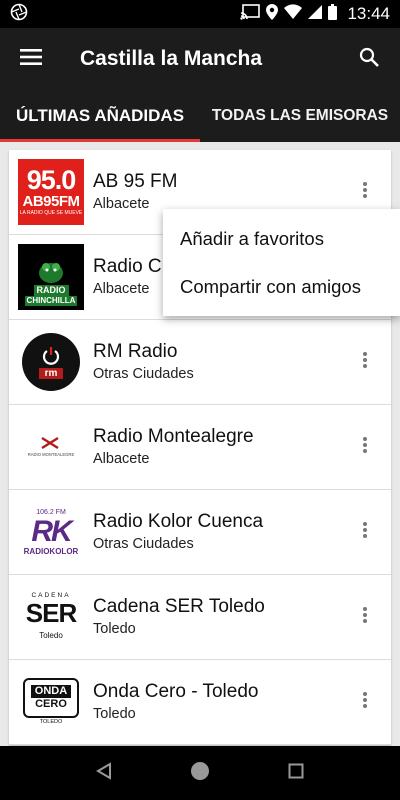 This screenshot has width=400, height=800. I want to click on logo-text: Toledo, so click(51, 635).